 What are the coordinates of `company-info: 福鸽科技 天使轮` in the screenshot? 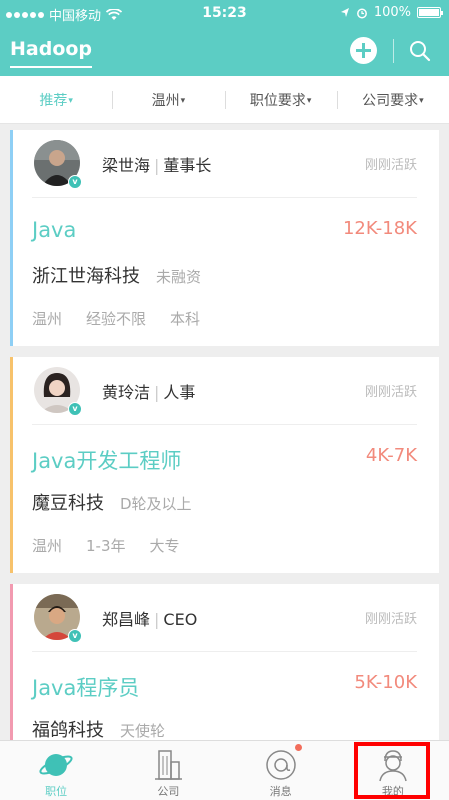 It's located at (98, 729).